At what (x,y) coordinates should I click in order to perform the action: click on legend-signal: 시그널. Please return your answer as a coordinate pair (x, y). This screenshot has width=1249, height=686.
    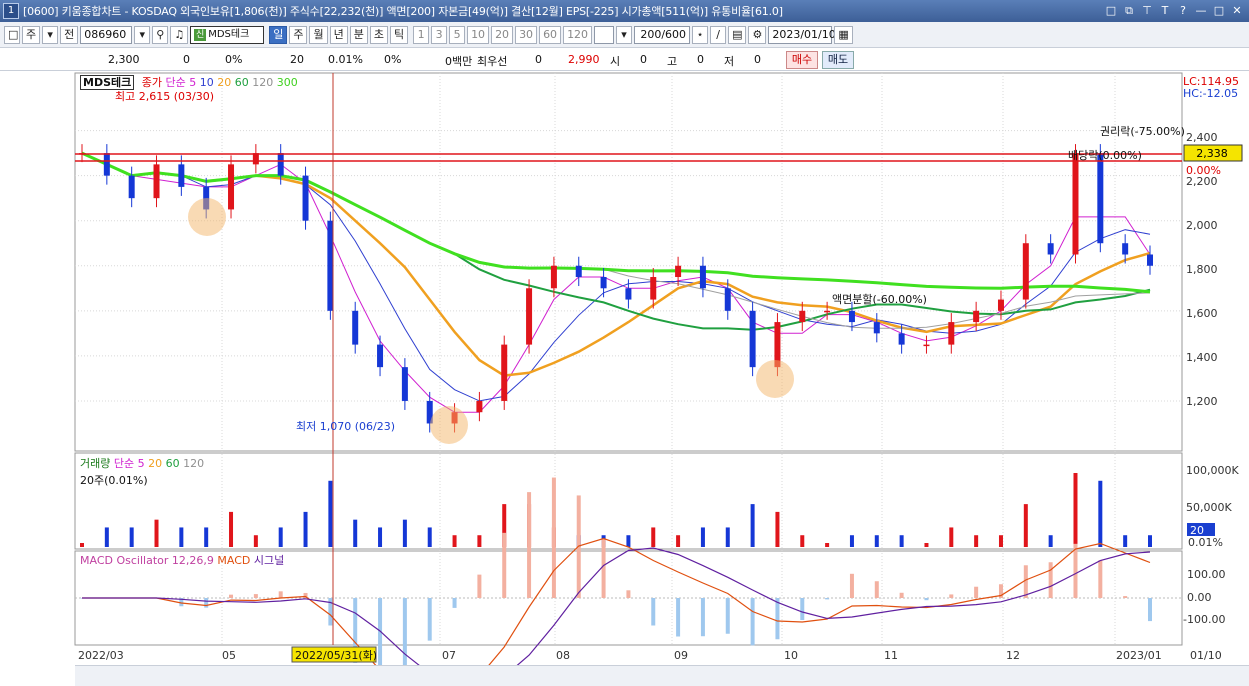
    Looking at the image, I should click on (269, 560).